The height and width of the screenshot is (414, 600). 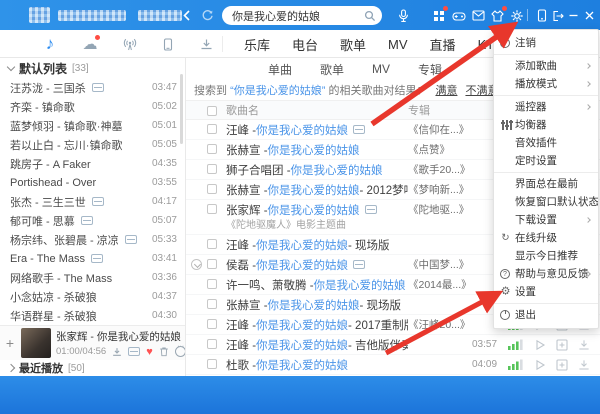 I want to click on skin-icon, so click(x=498, y=14).